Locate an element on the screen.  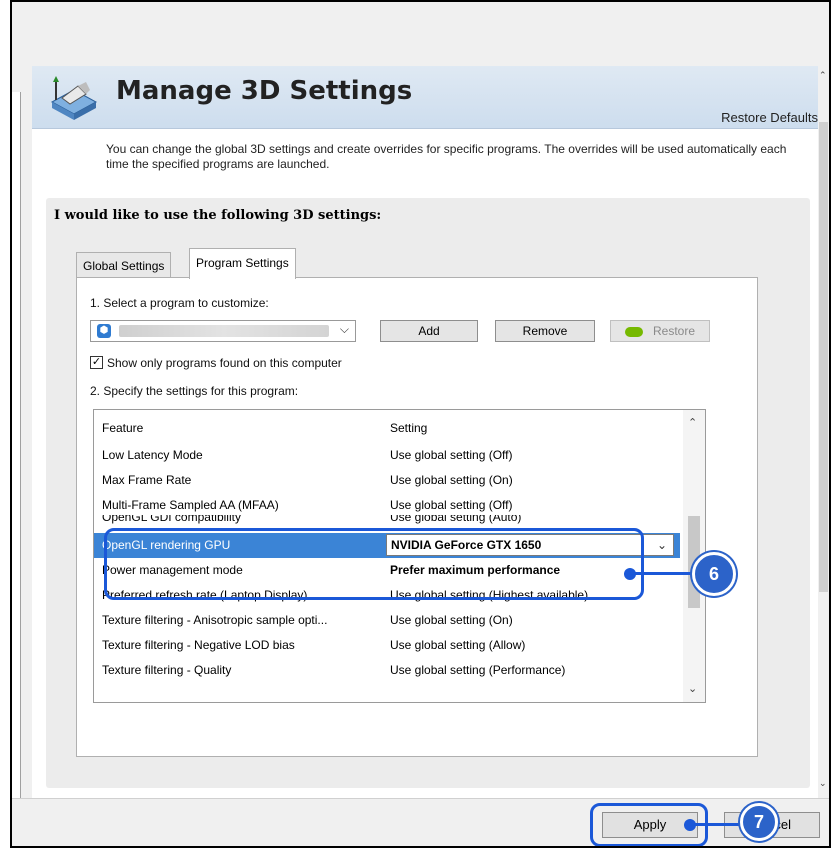
feature-name: Max Frame Rate is located at coordinates (147, 480).